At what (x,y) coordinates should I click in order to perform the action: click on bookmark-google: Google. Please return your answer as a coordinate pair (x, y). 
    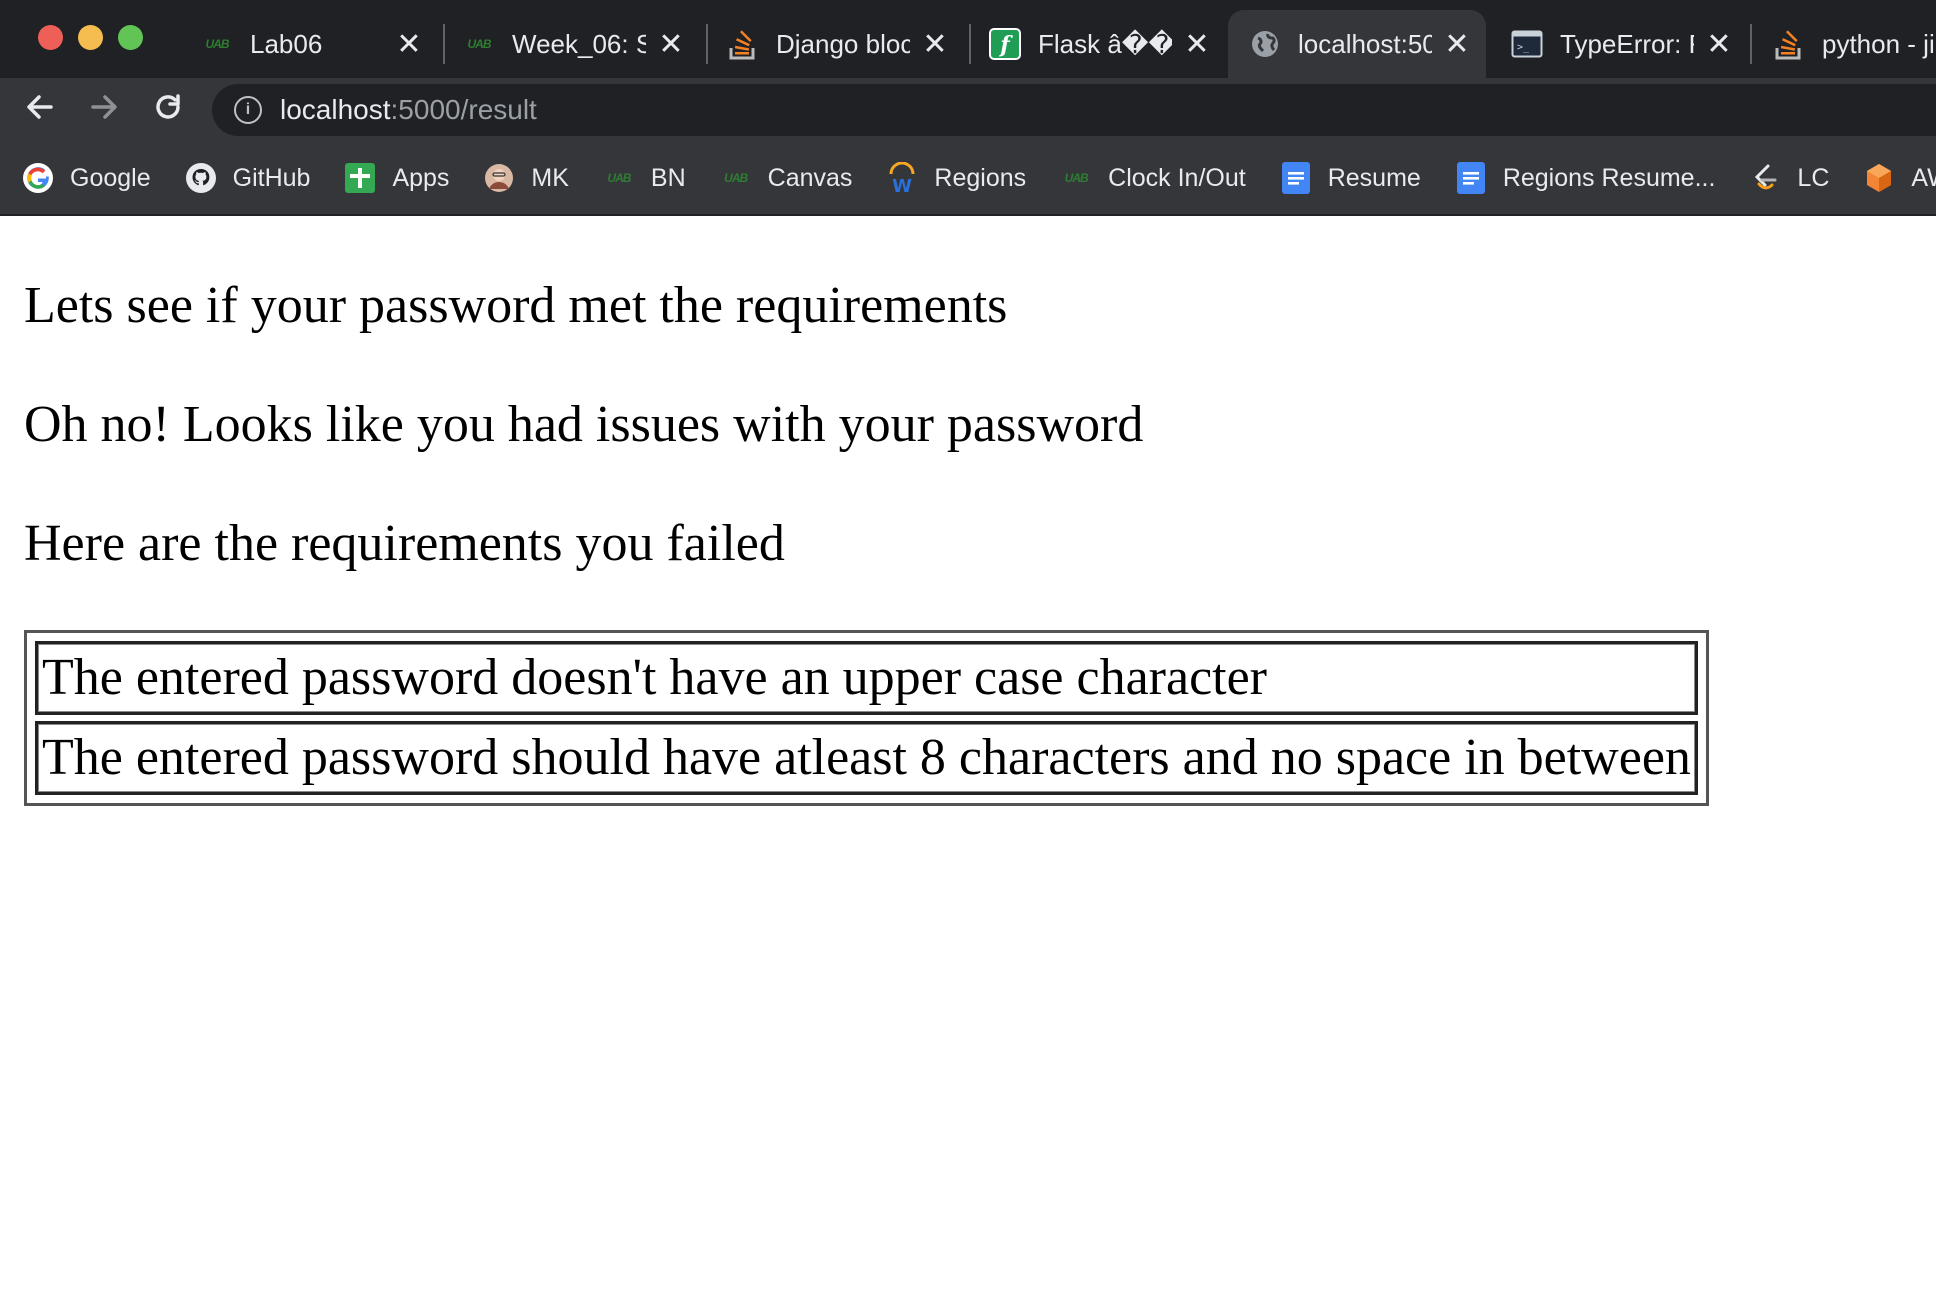
    Looking at the image, I should click on (86, 178).